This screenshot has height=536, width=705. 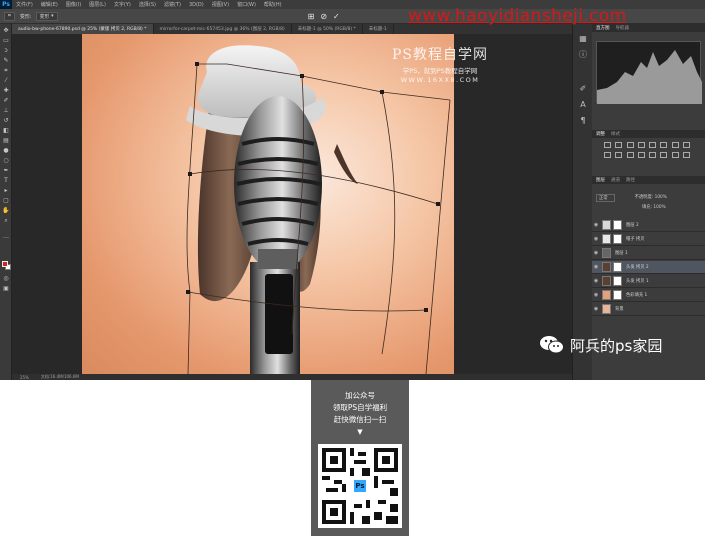 What do you see at coordinates (6, 91) in the screenshot?
I see `healing-tool-icon: ✚` at bounding box center [6, 91].